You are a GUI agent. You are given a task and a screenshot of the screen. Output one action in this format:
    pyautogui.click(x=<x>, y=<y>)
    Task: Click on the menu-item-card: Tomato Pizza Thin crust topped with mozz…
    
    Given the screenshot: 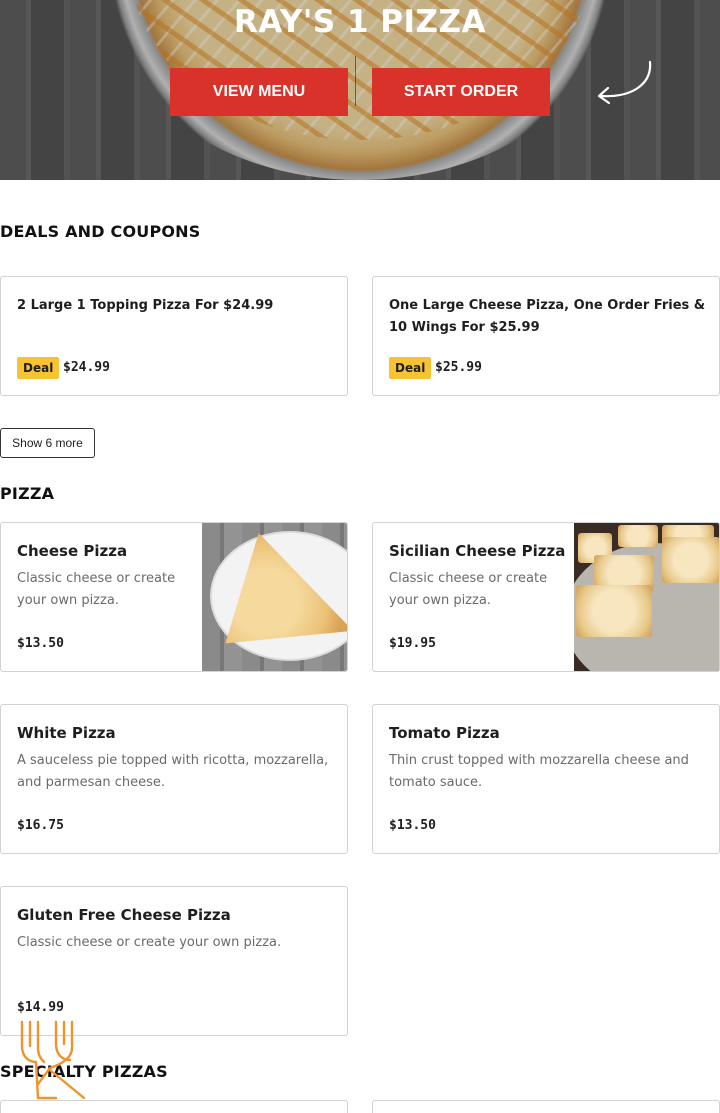 What is the action you would take?
    pyautogui.click(x=546, y=779)
    